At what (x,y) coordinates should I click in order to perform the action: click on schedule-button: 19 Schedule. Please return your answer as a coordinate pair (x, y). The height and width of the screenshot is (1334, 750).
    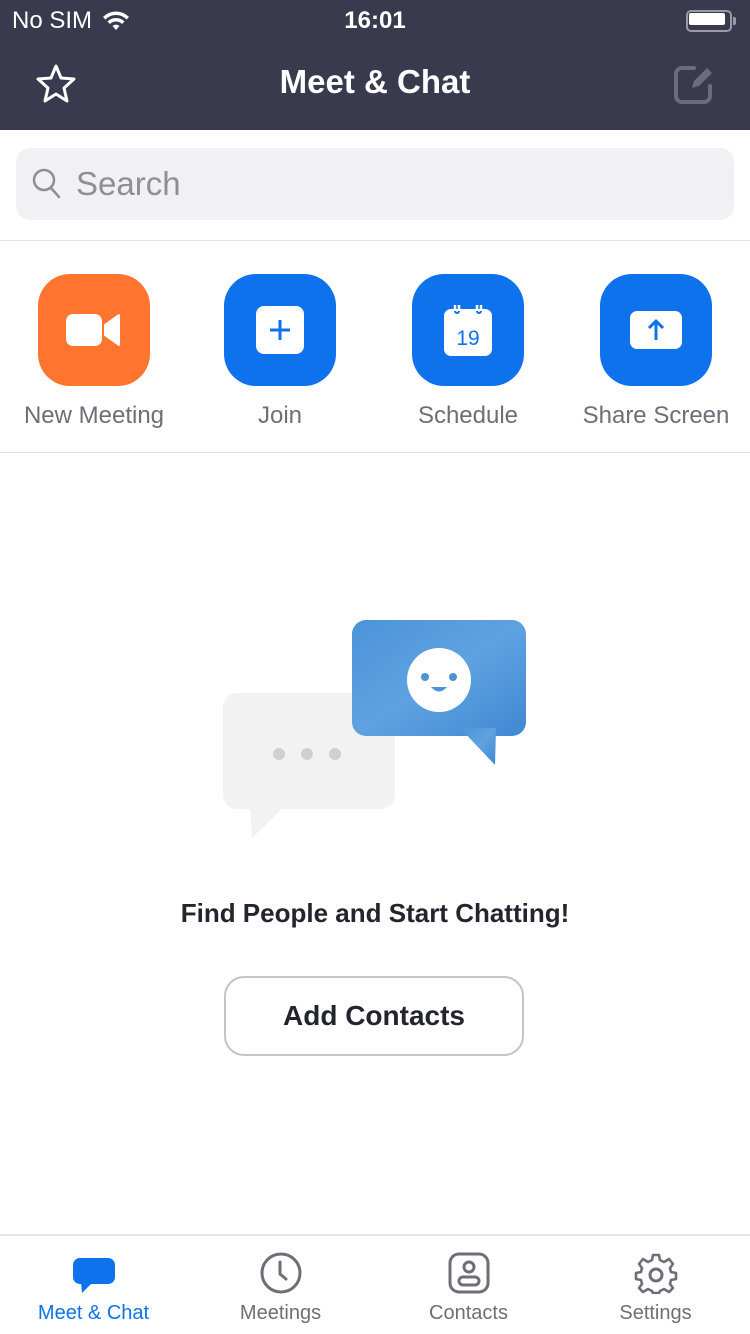
    Looking at the image, I should click on (468, 352).